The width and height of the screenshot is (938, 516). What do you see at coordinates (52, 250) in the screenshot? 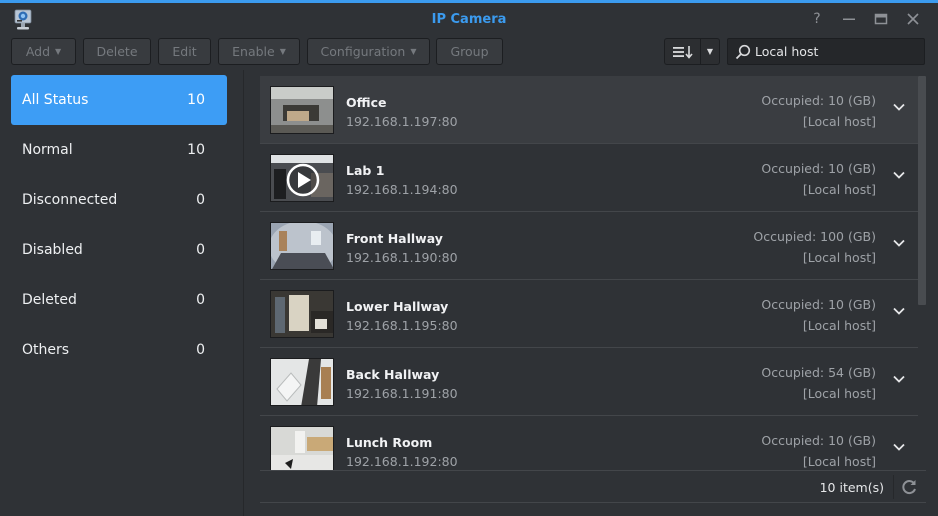
I see `sidebar-item-label: Disabled` at bounding box center [52, 250].